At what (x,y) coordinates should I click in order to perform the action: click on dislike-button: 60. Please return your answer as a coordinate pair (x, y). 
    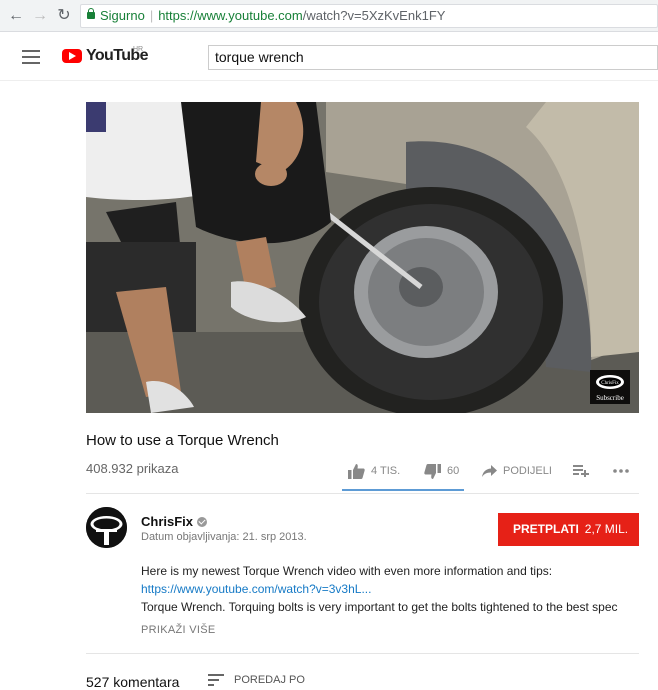
    Looking at the image, I should click on (441, 471).